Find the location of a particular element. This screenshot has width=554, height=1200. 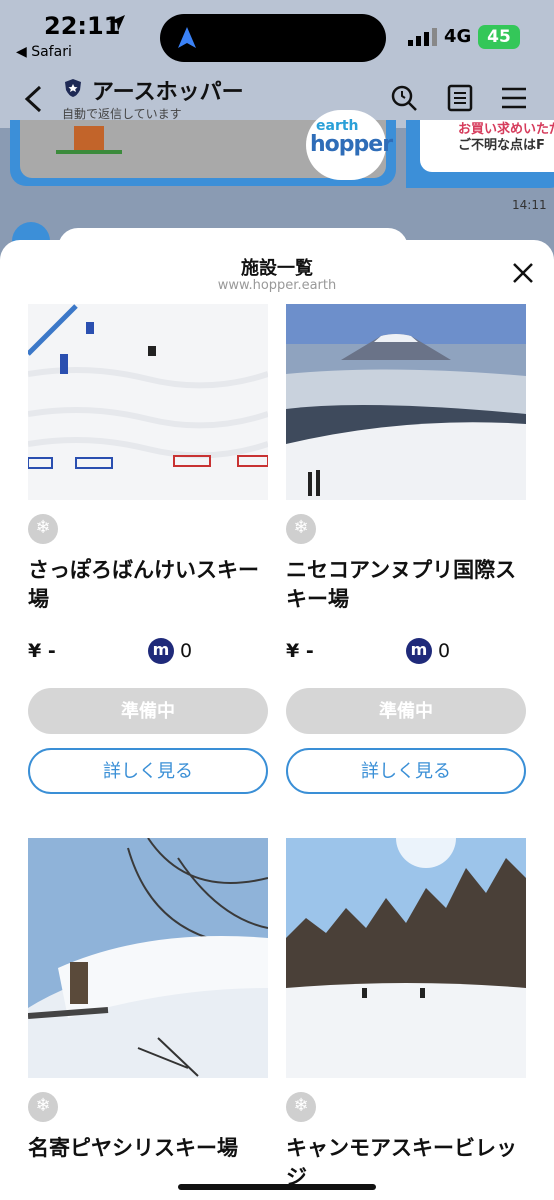

back-to-safari: ◀ Safari is located at coordinates (44, 52).